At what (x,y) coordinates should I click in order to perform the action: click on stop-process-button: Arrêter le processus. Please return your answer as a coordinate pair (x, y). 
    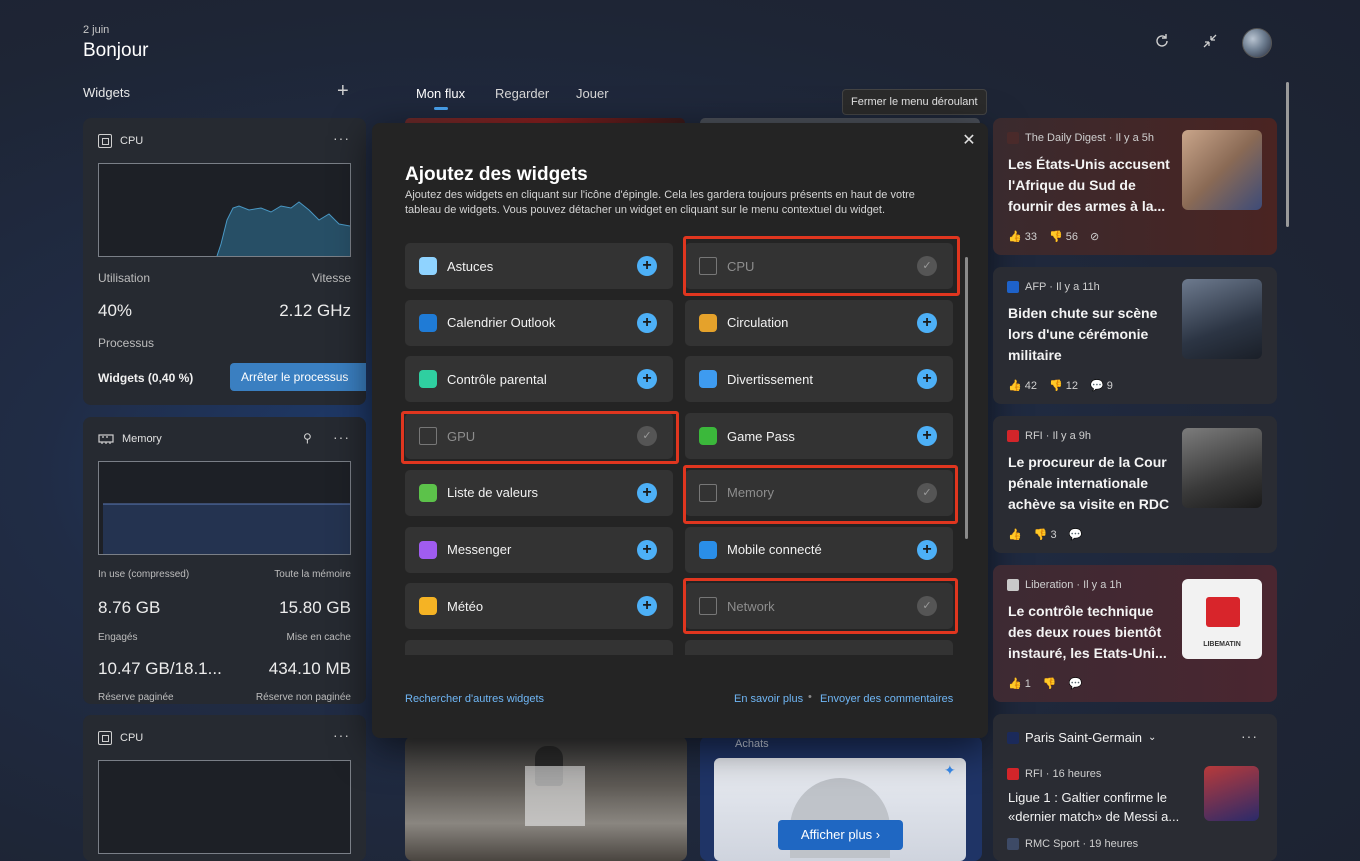
    Looking at the image, I should click on (298, 377).